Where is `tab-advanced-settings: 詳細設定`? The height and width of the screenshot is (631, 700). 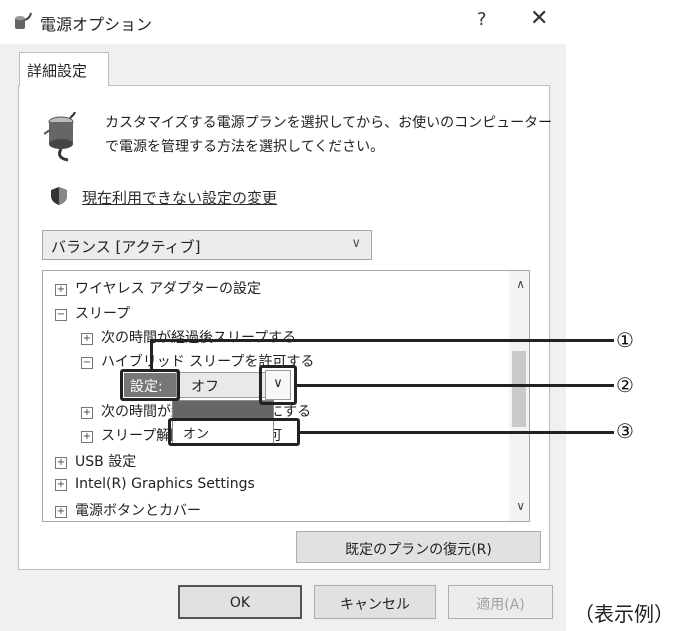 tab-advanced-settings: 詳細設定 is located at coordinates (64, 69).